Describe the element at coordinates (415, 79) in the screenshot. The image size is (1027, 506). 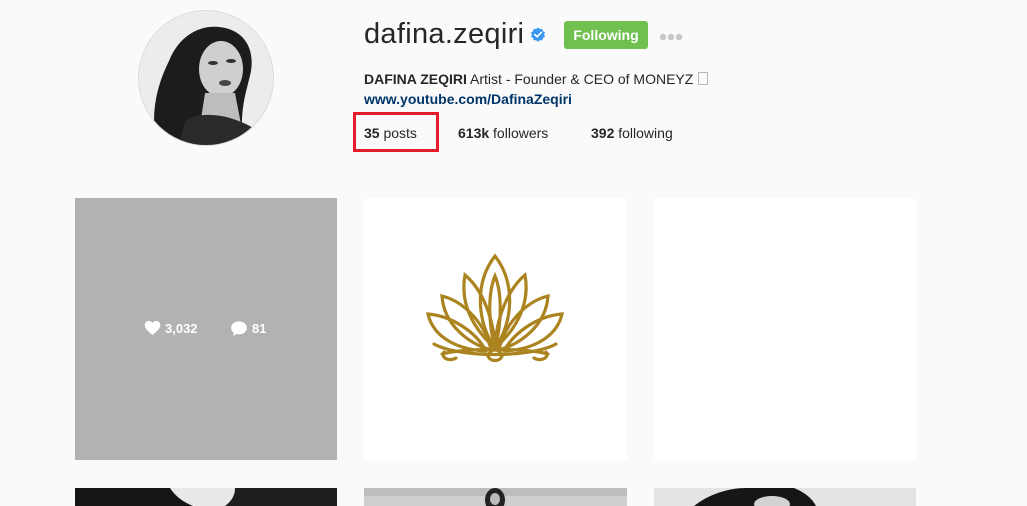
I see `profile-full-name: DAFINA ZEQIRI` at that location.